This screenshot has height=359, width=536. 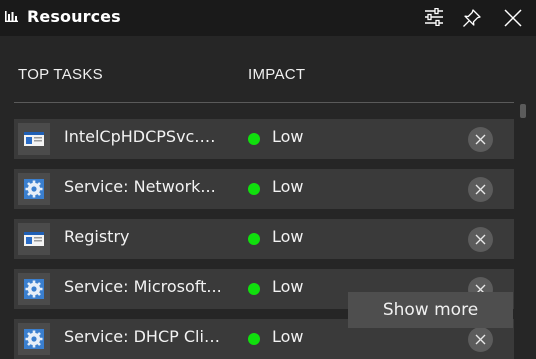 I want to click on column-header-impact: IMPACT, so click(x=277, y=74).